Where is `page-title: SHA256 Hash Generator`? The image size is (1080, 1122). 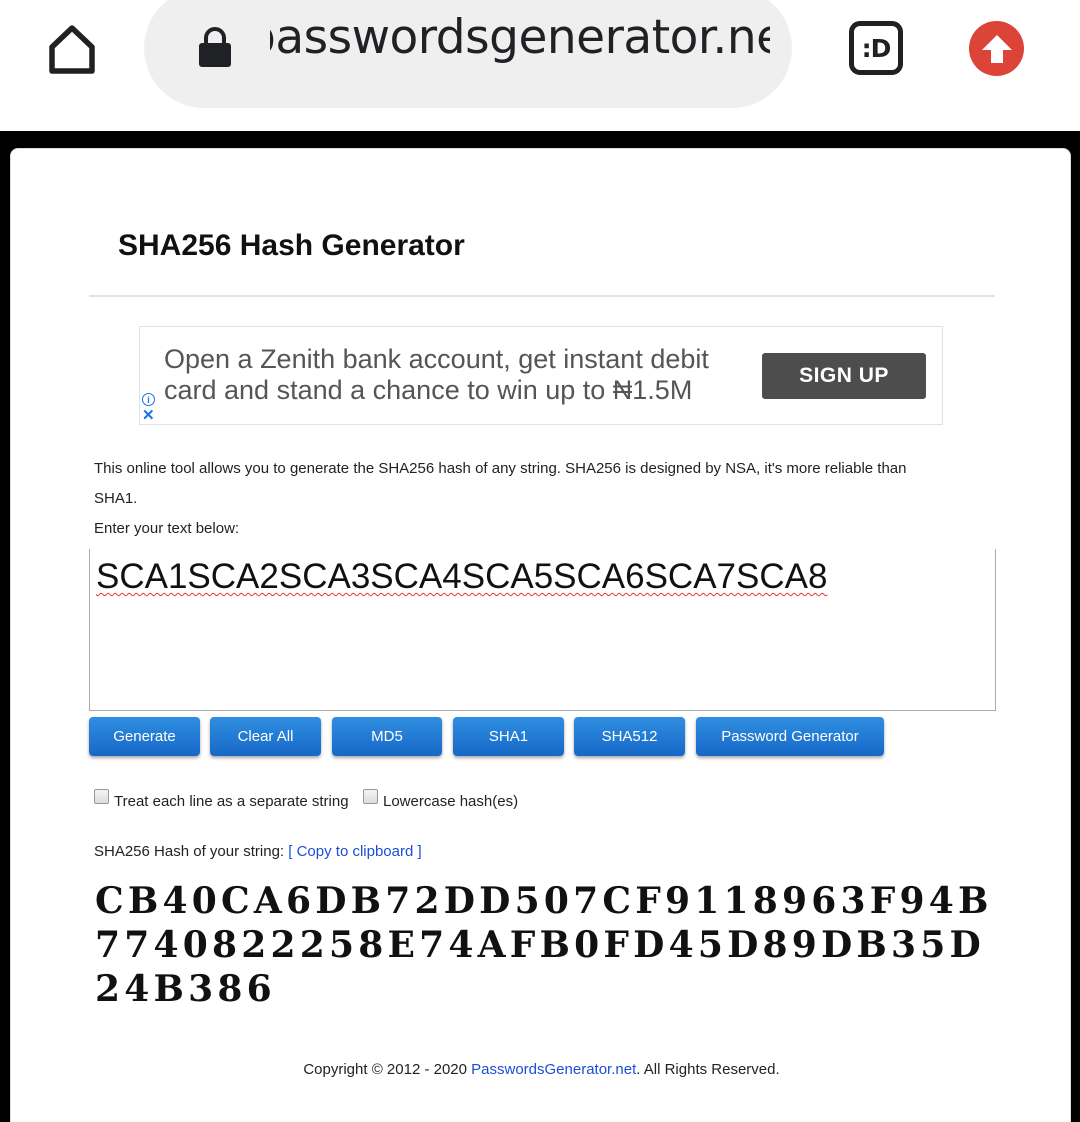 page-title: SHA256 Hash Generator is located at coordinates (291, 245).